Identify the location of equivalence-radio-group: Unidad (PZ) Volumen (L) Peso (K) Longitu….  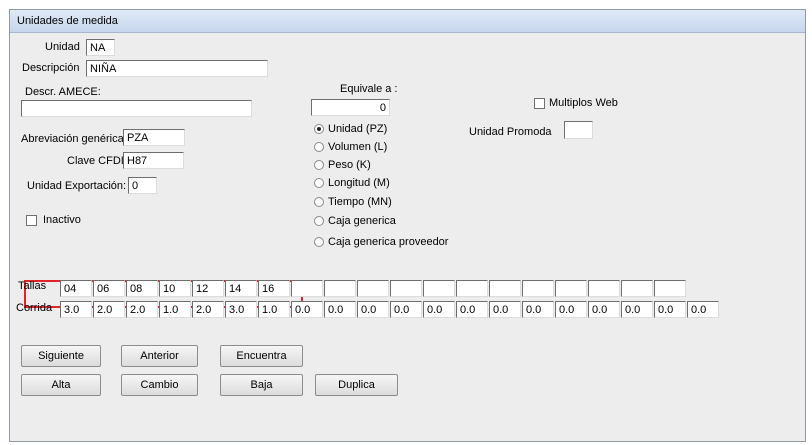
(399, 187).